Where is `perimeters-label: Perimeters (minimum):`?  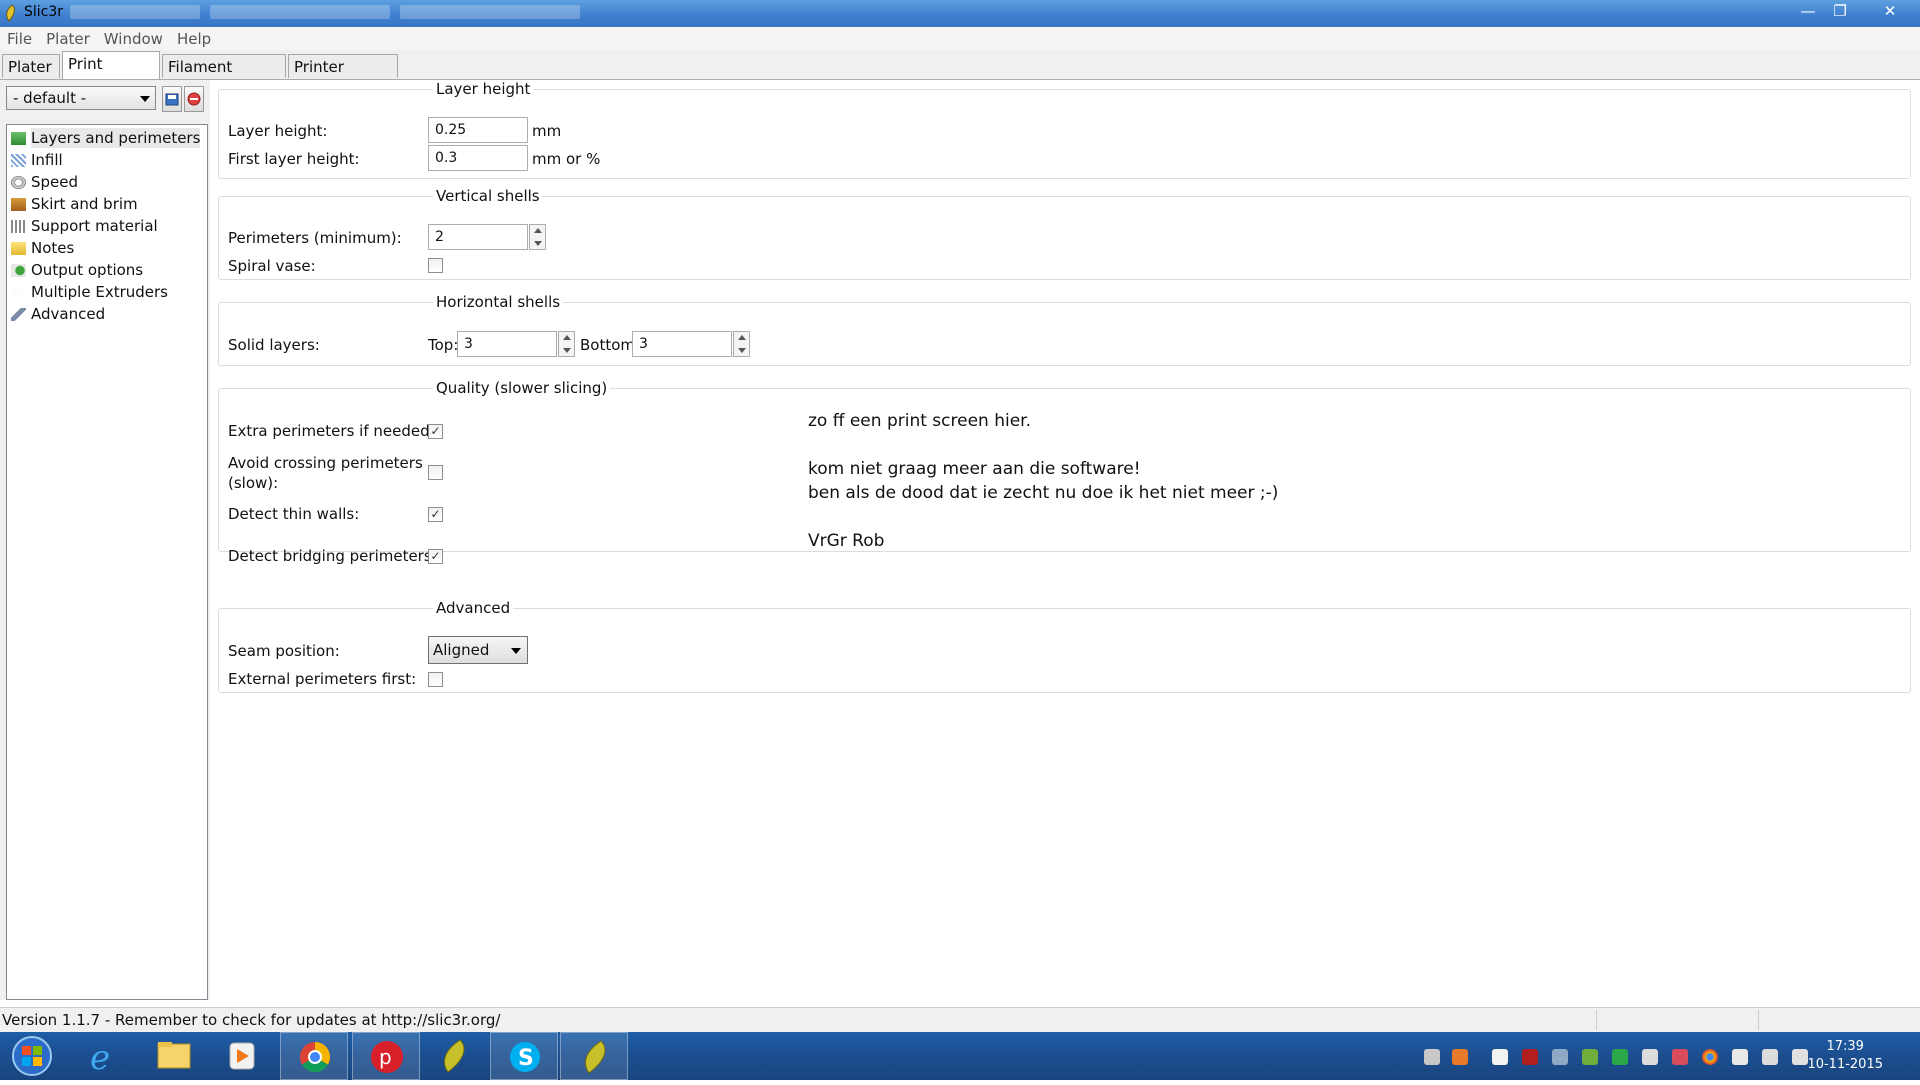 perimeters-label: Perimeters (minimum): is located at coordinates (315, 238).